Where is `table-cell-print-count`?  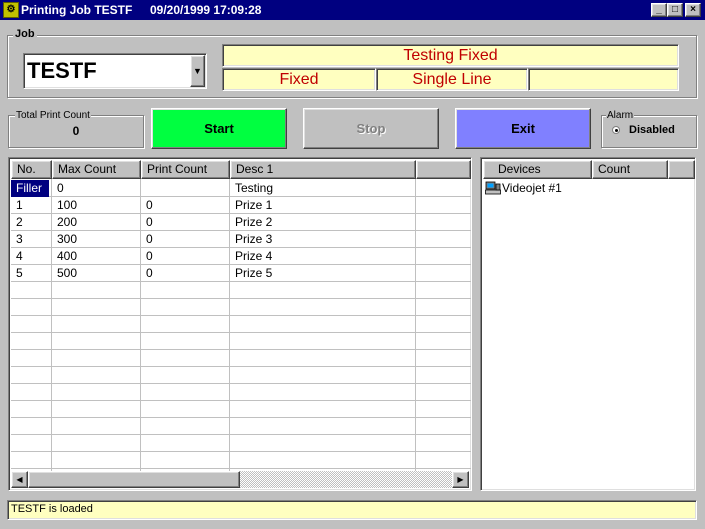 table-cell-print-count is located at coordinates (185, 188).